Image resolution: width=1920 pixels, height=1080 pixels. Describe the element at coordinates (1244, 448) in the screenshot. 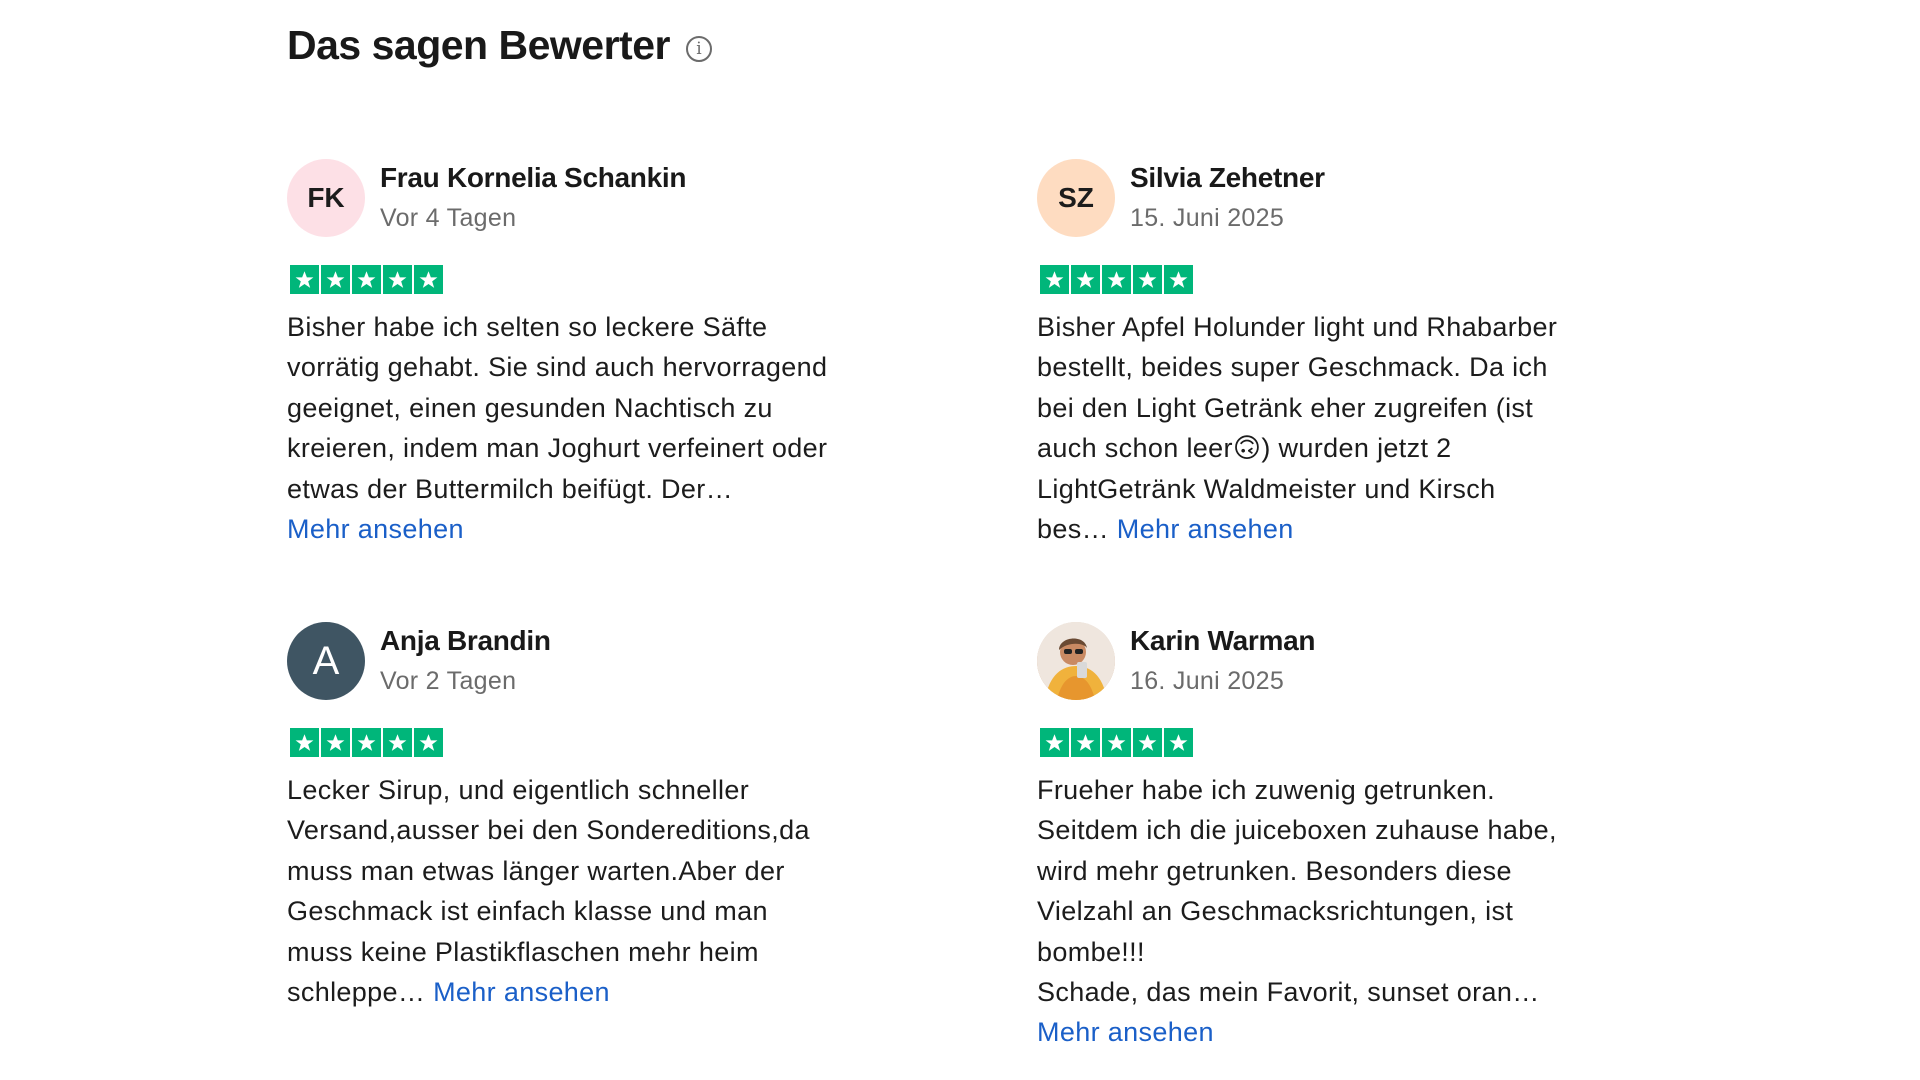

I see `review-text-line: auch schon leer🙃) wurden jetzt 2` at that location.